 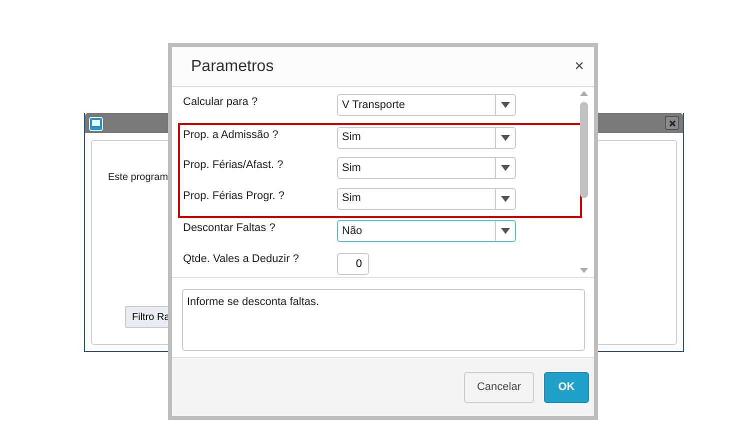 What do you see at coordinates (221, 102) in the screenshot?
I see `field-label: Calcular para ?` at bounding box center [221, 102].